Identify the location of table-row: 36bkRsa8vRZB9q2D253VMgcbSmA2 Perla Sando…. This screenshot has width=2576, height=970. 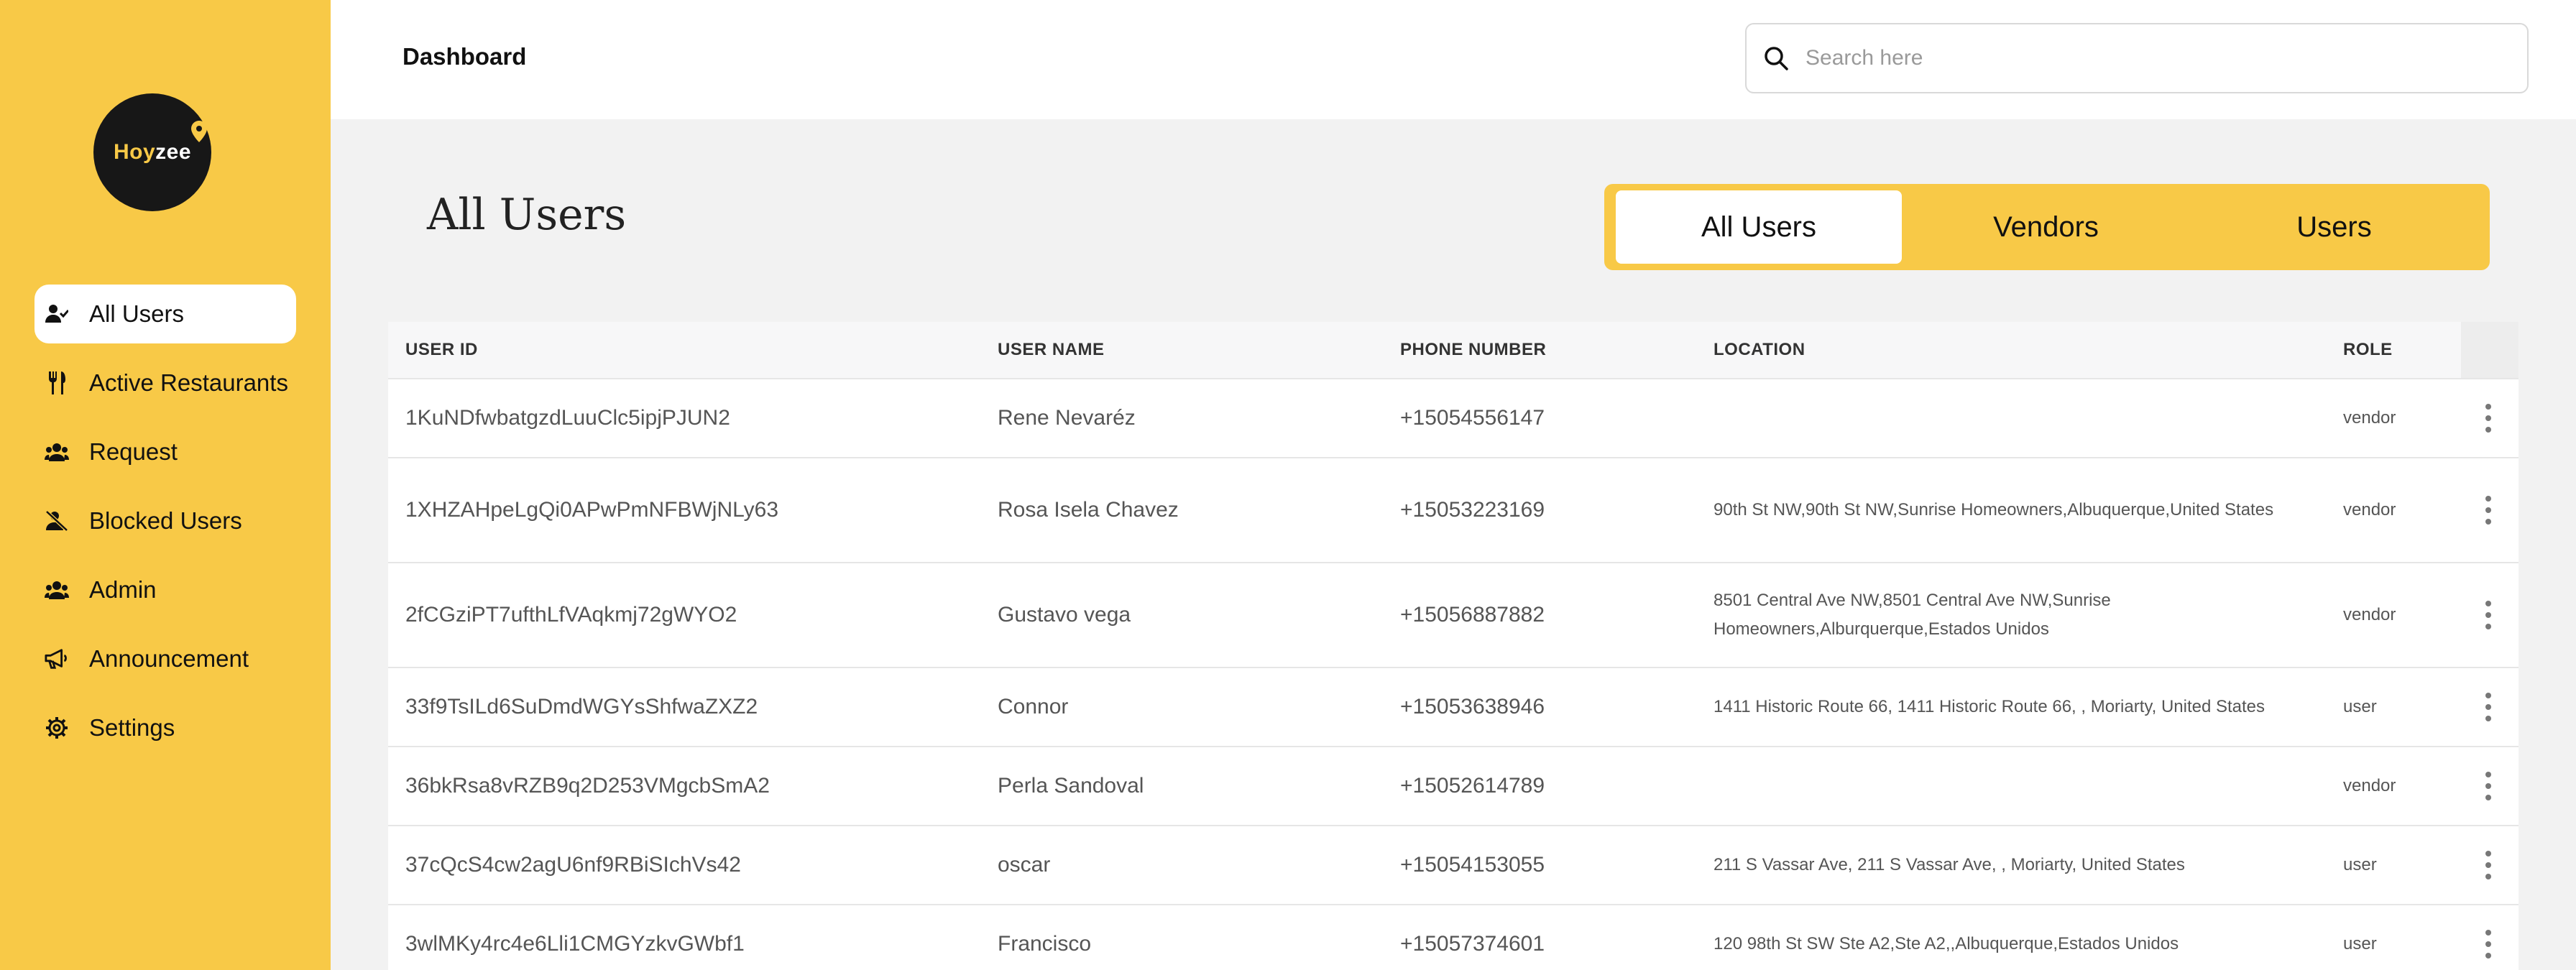
(1453, 786).